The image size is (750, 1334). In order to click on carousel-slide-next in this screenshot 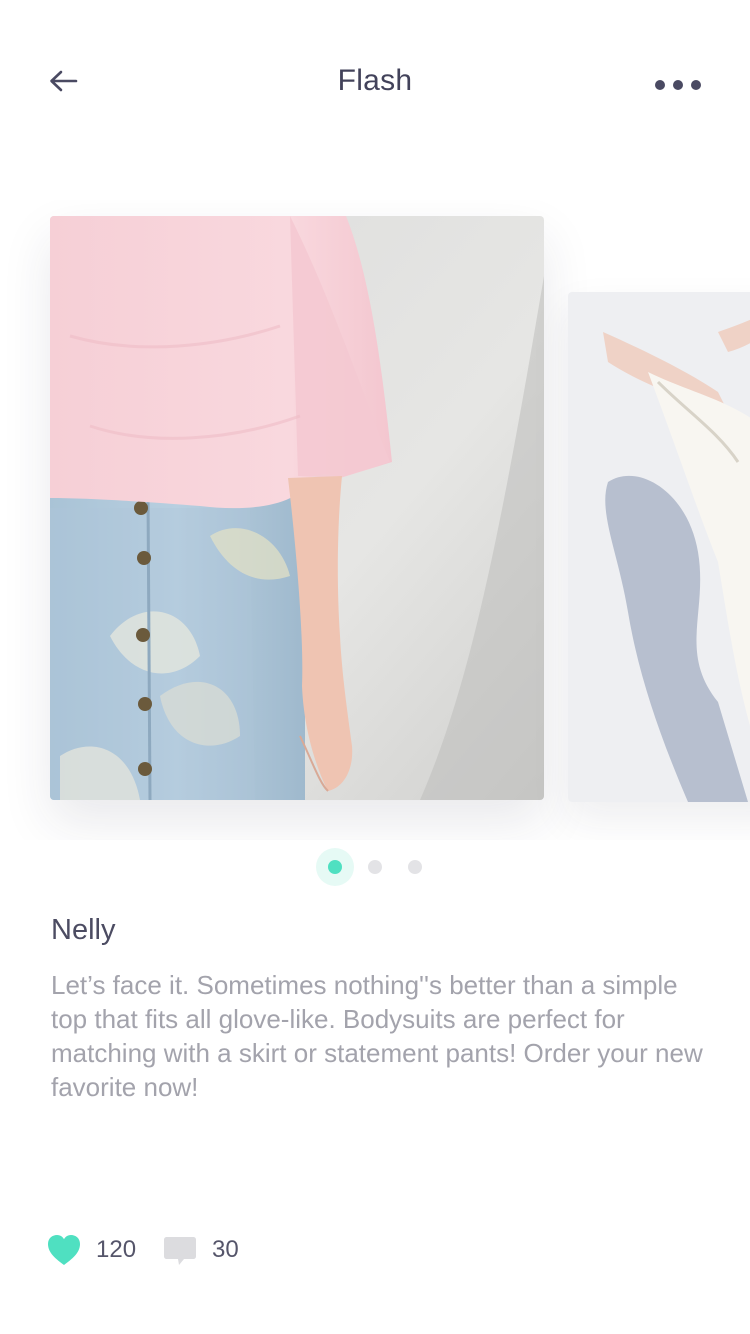, I will do `click(659, 547)`.